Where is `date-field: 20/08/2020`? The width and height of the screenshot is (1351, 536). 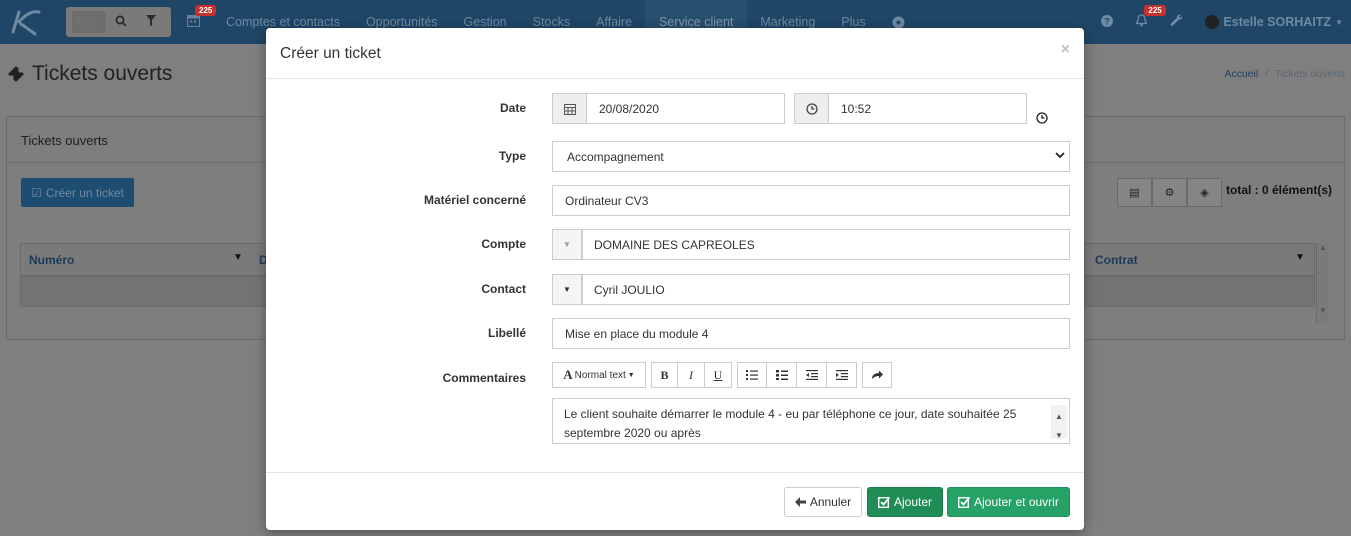 date-field: 20/08/2020 is located at coordinates (685, 108).